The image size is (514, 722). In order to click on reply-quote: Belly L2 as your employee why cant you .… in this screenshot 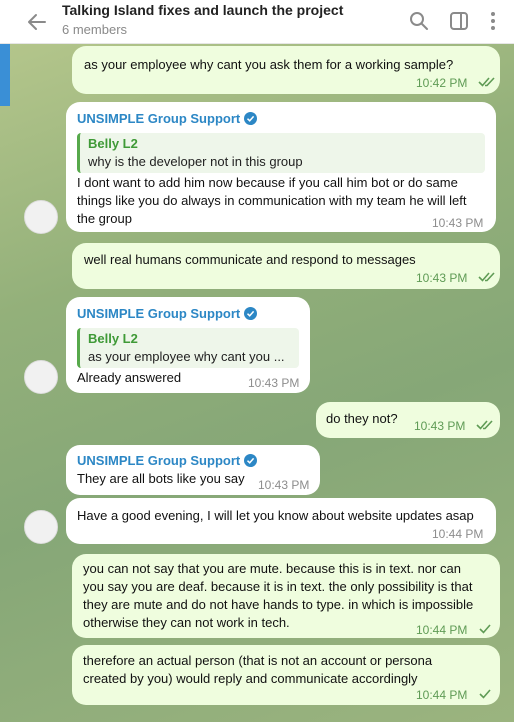, I will do `click(188, 348)`.